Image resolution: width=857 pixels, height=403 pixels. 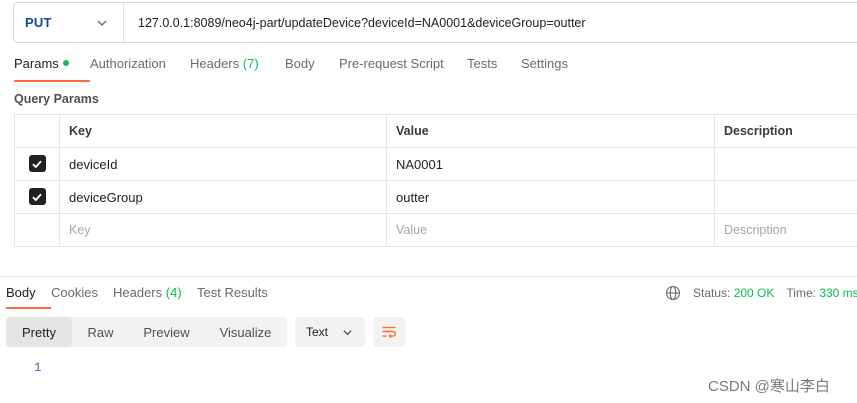 I want to click on table-row: deviceGroup outter, so click(x=435, y=197).